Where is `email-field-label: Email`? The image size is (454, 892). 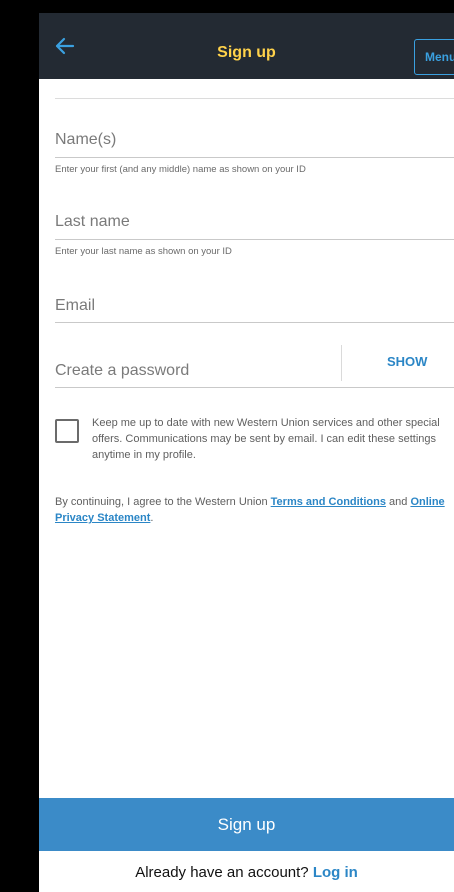 email-field-label: Email is located at coordinates (75, 305).